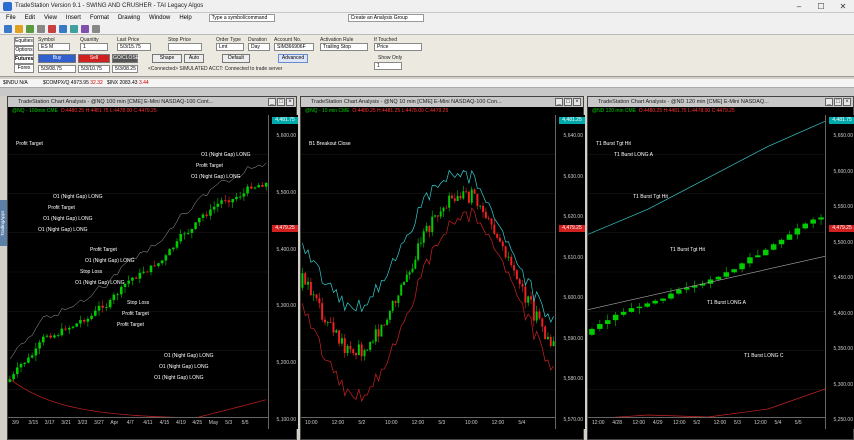 This screenshot has width=854, height=440. I want to click on price-tick: 5,570.00, so click(573, 420).